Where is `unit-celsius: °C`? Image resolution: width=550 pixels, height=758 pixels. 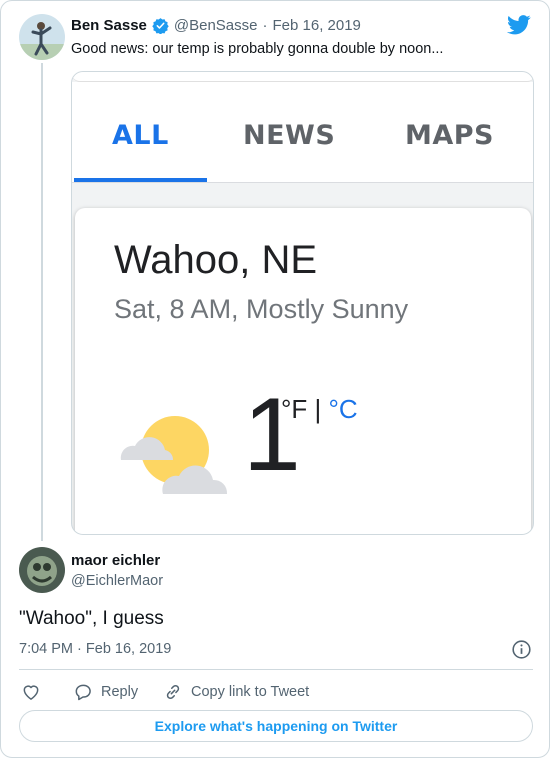
unit-celsius: °C is located at coordinates (343, 409).